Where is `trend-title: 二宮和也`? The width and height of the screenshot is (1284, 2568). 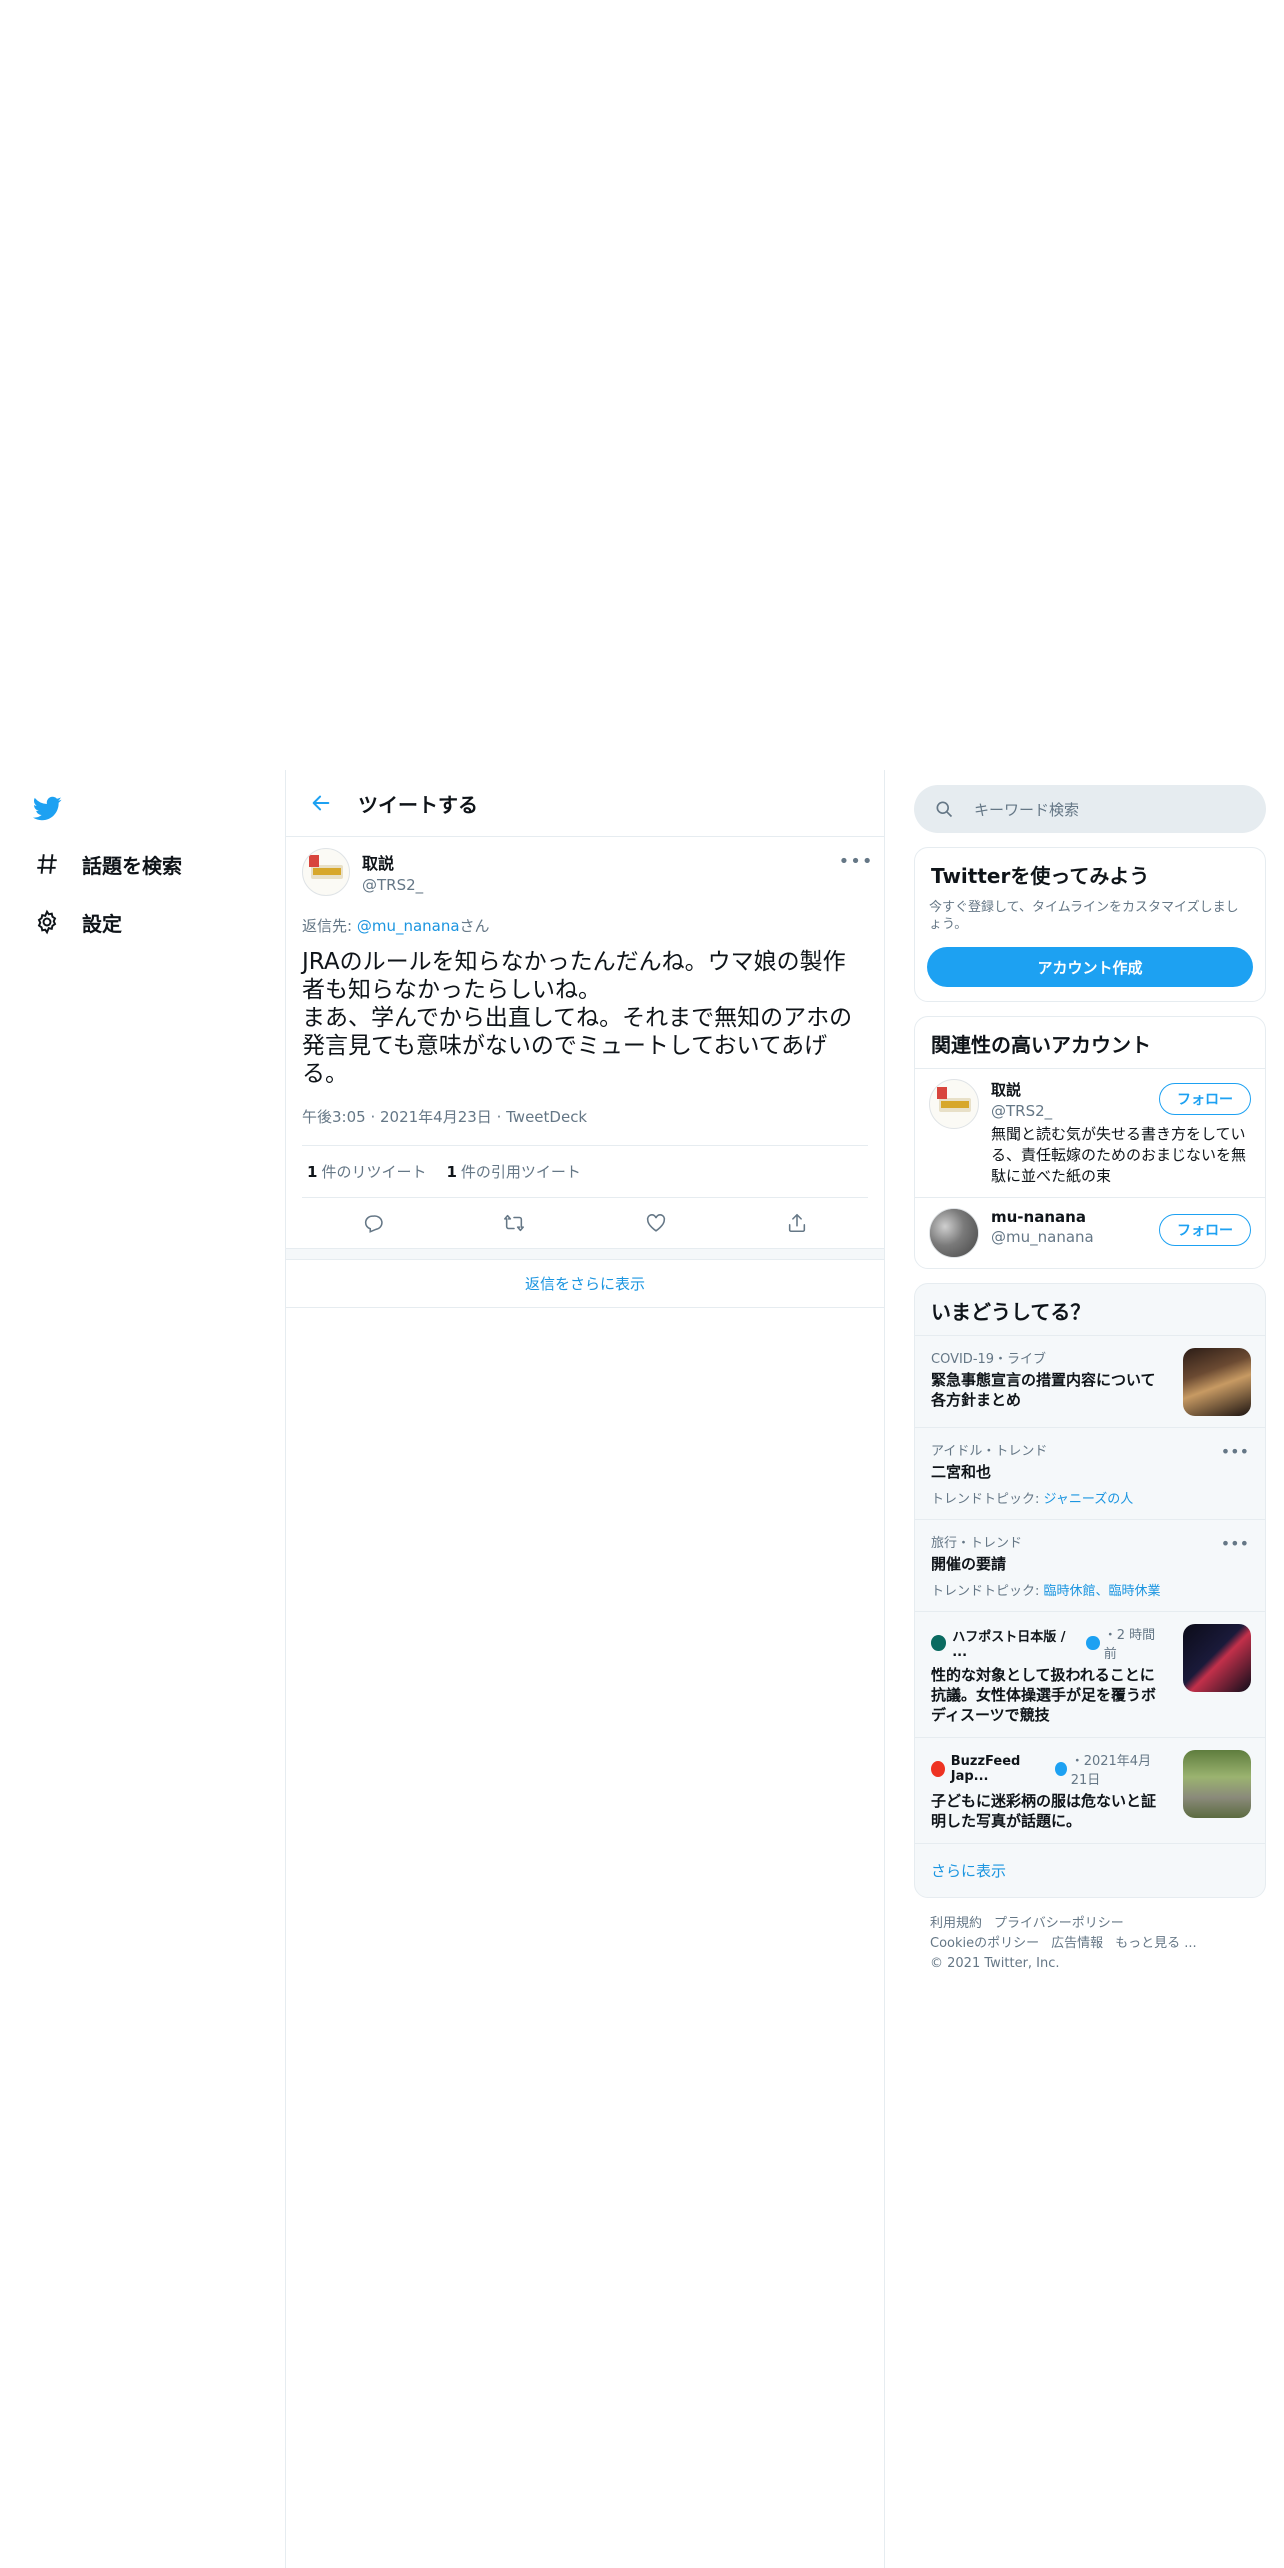
trend-title: 二宮和也 is located at coordinates (961, 1472).